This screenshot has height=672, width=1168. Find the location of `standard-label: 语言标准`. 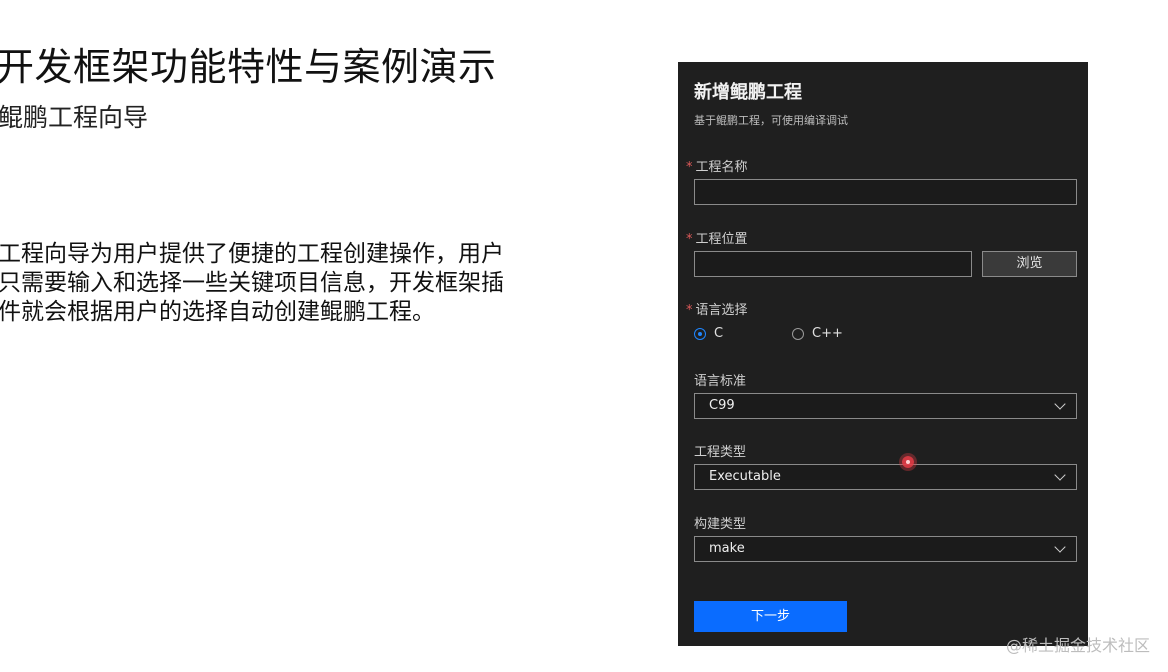

standard-label: 语言标准 is located at coordinates (720, 381).